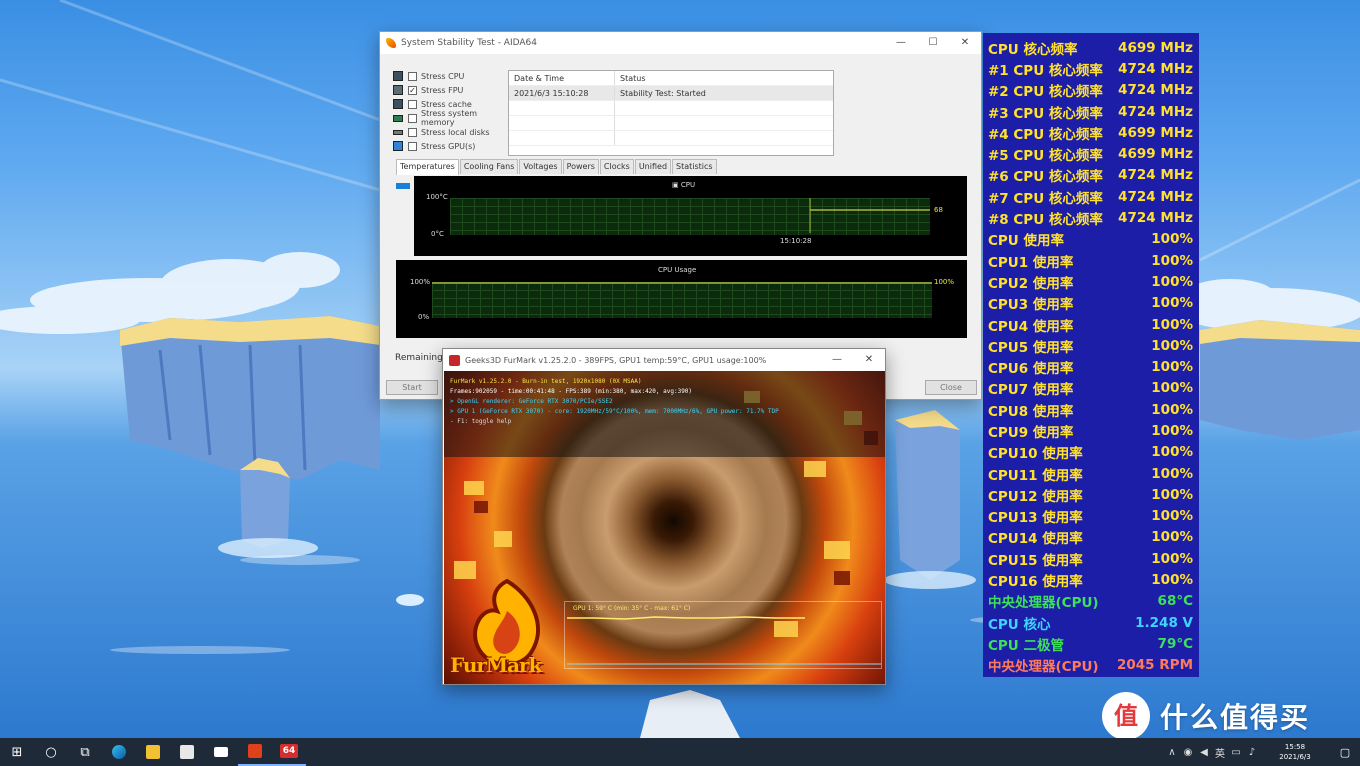  What do you see at coordinates (1155, 218) in the screenshot?
I see `osd-value: 4724 MHz` at bounding box center [1155, 218].